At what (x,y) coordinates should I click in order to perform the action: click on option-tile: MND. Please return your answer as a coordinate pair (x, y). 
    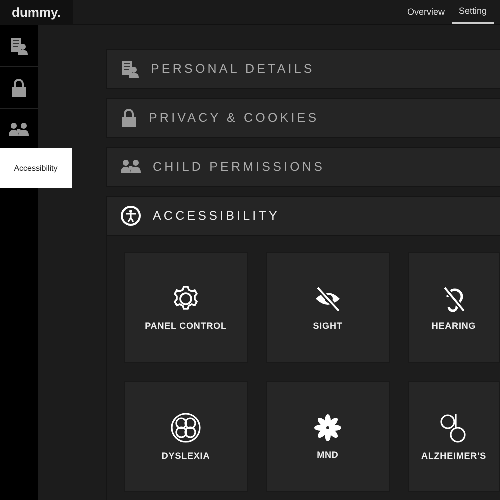
    Looking at the image, I should click on (328, 436).